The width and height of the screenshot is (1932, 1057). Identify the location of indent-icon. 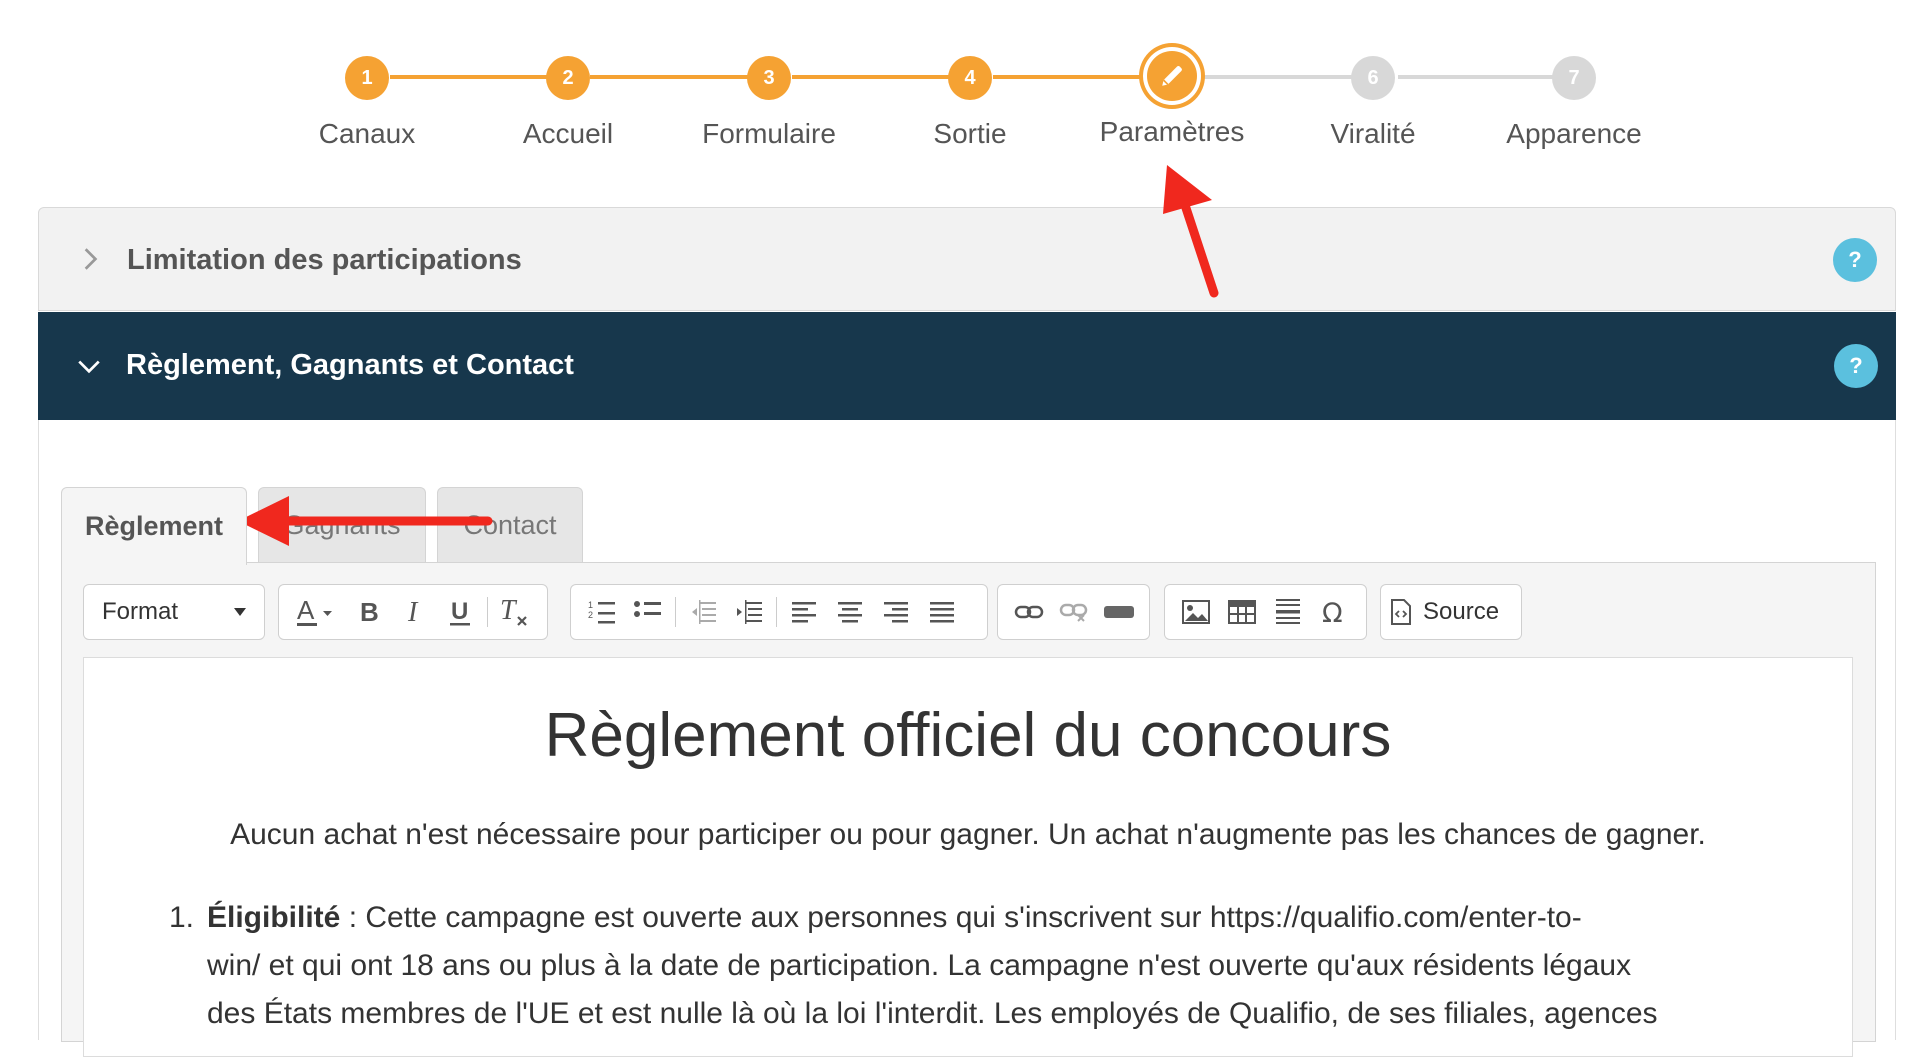
(749, 612).